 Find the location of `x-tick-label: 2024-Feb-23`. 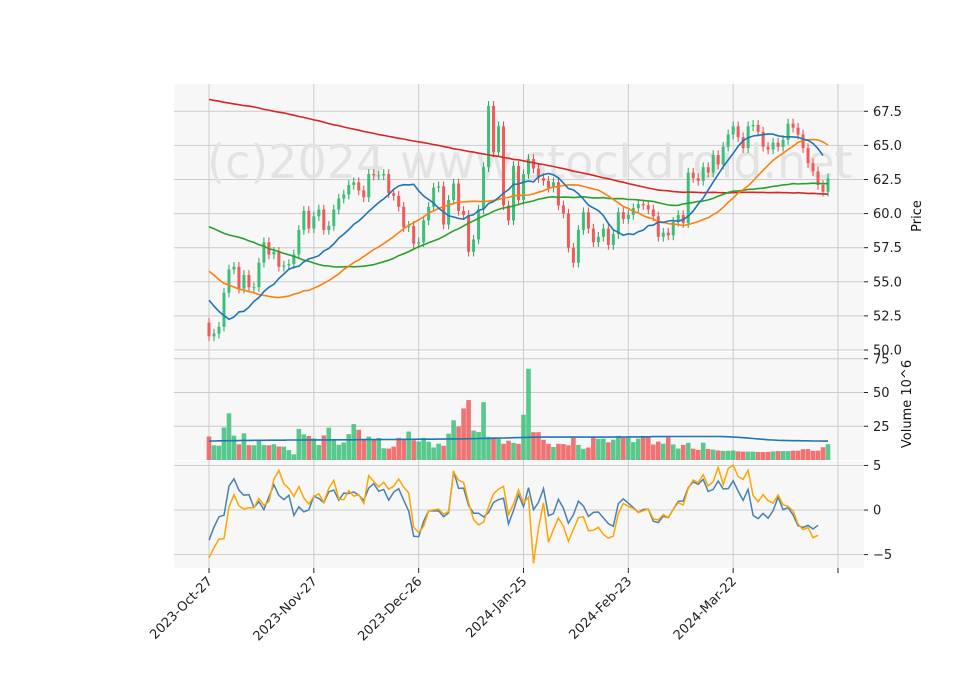

x-tick-label: 2024-Feb-23 is located at coordinates (601, 608).